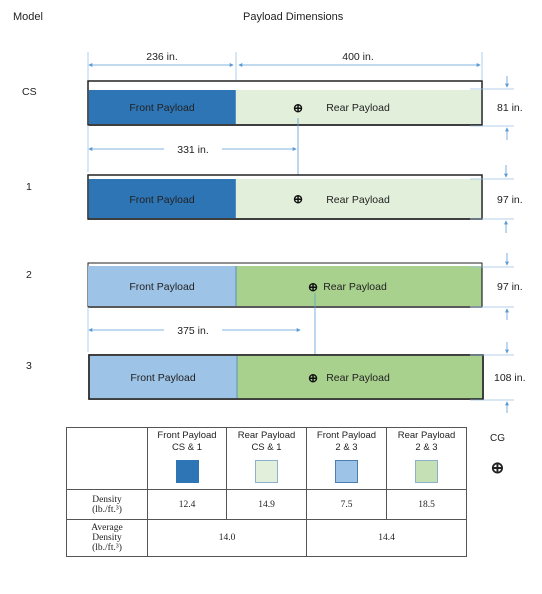 Image resolution: width=542 pixels, height=594 pixels. What do you see at coordinates (107, 458) in the screenshot?
I see `table-corner-cell` at bounding box center [107, 458].